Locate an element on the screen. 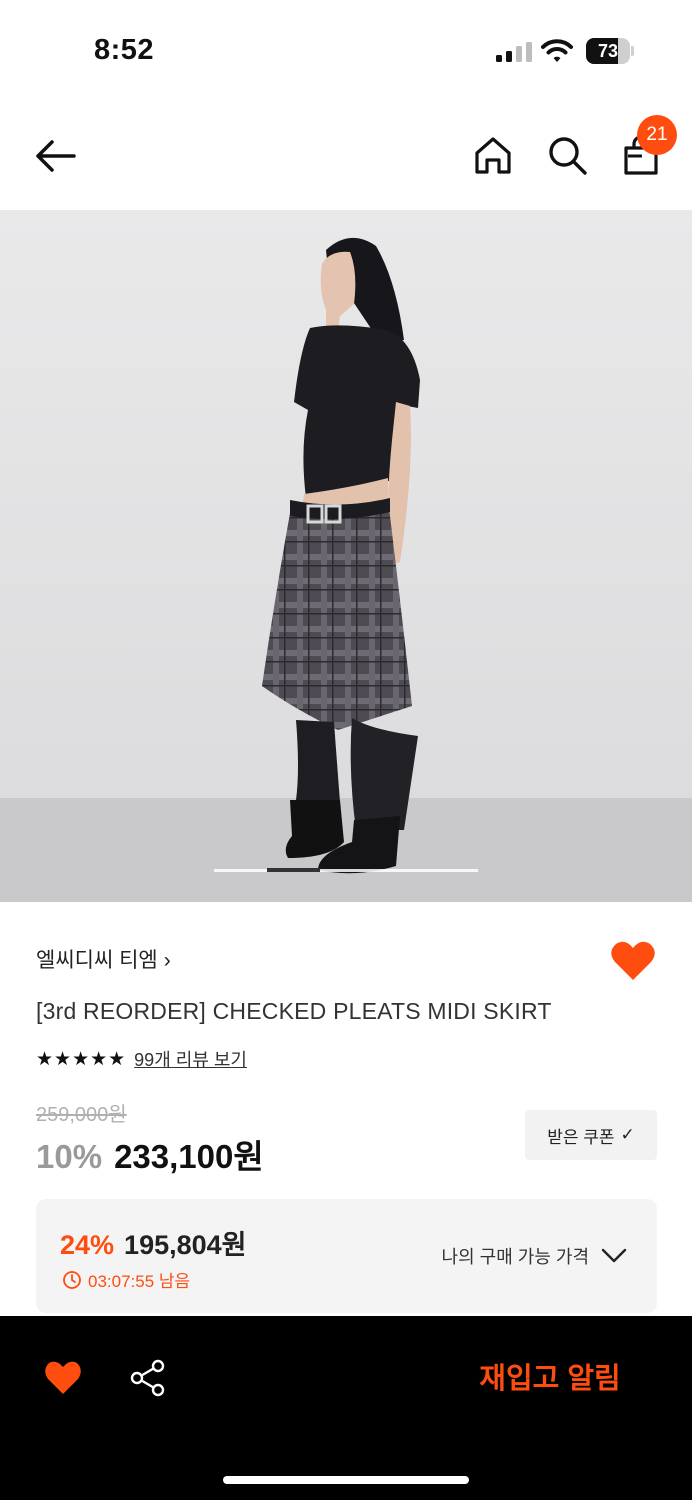 The image size is (692, 1500). reviews-link: 99개 리뷰 보기 is located at coordinates (190, 1059).